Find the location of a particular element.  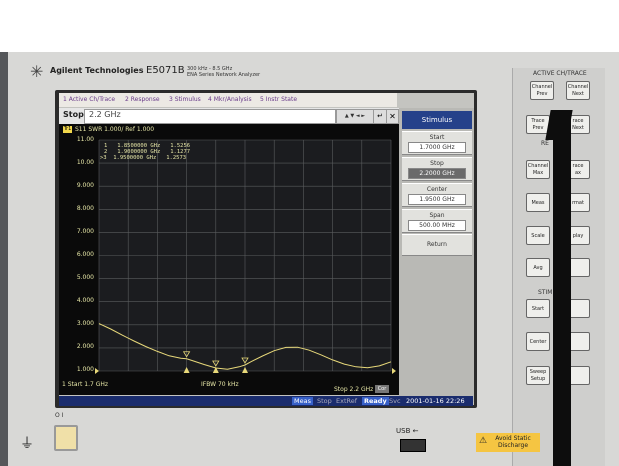

channel-max-key: Channel Max is located at coordinates (538, 169).